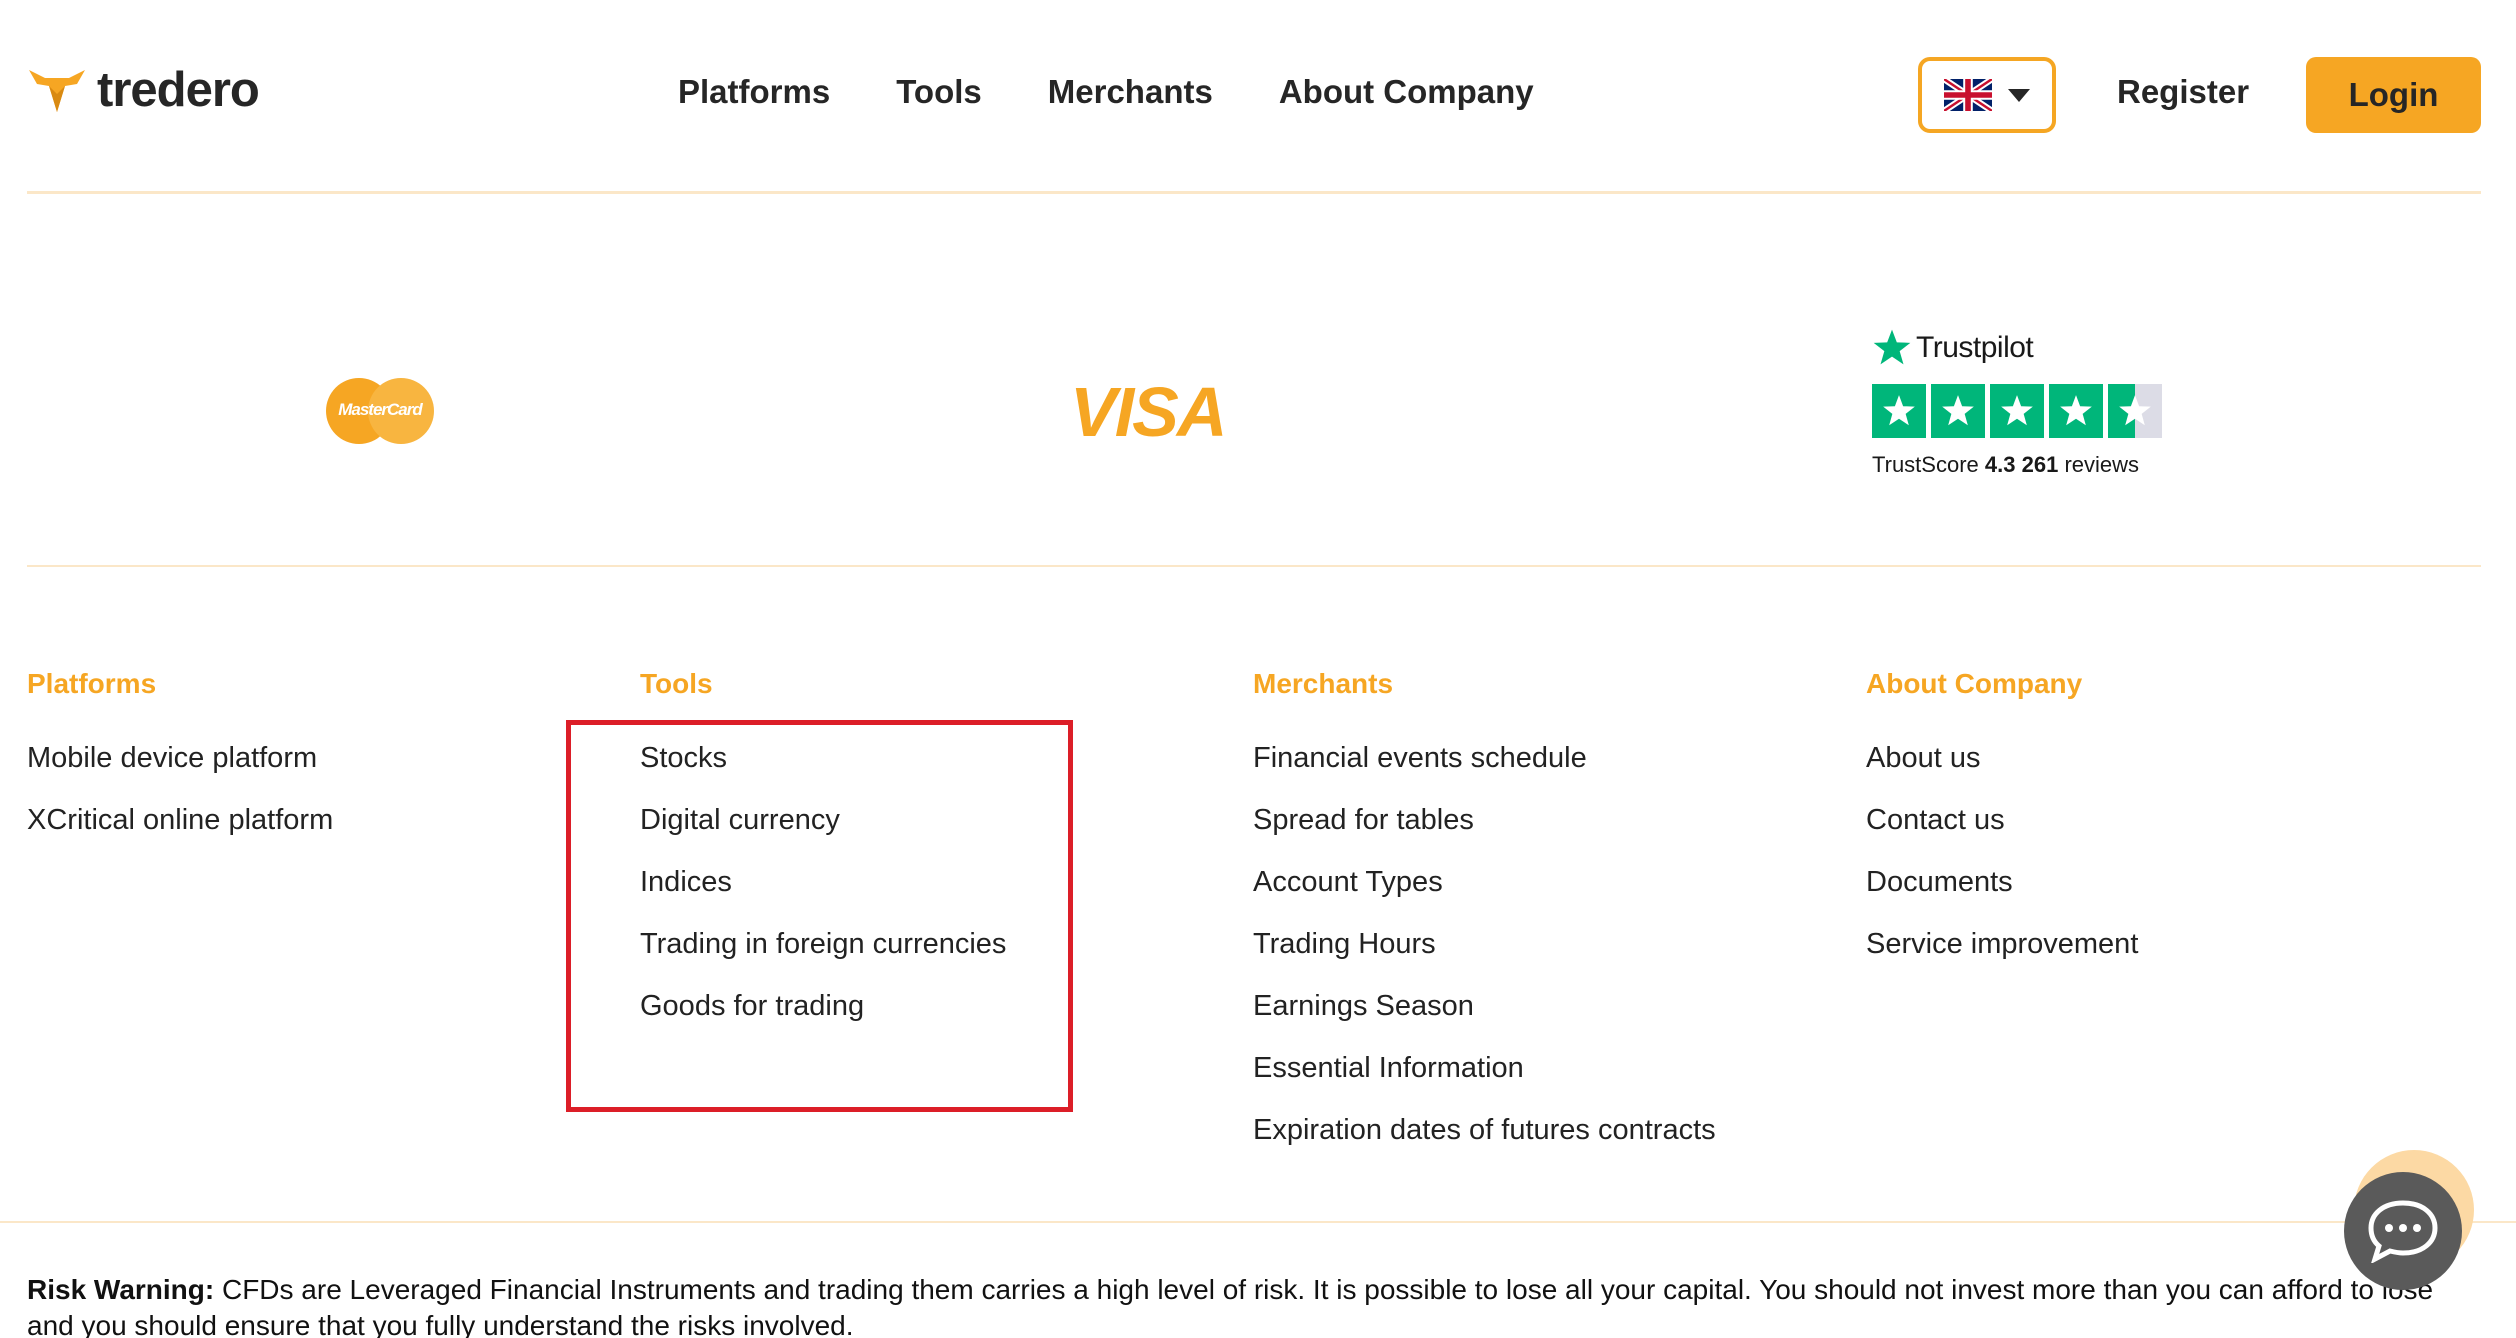 Image resolution: width=2516 pixels, height=1338 pixels. I want to click on login-button: Login, so click(2393, 95).